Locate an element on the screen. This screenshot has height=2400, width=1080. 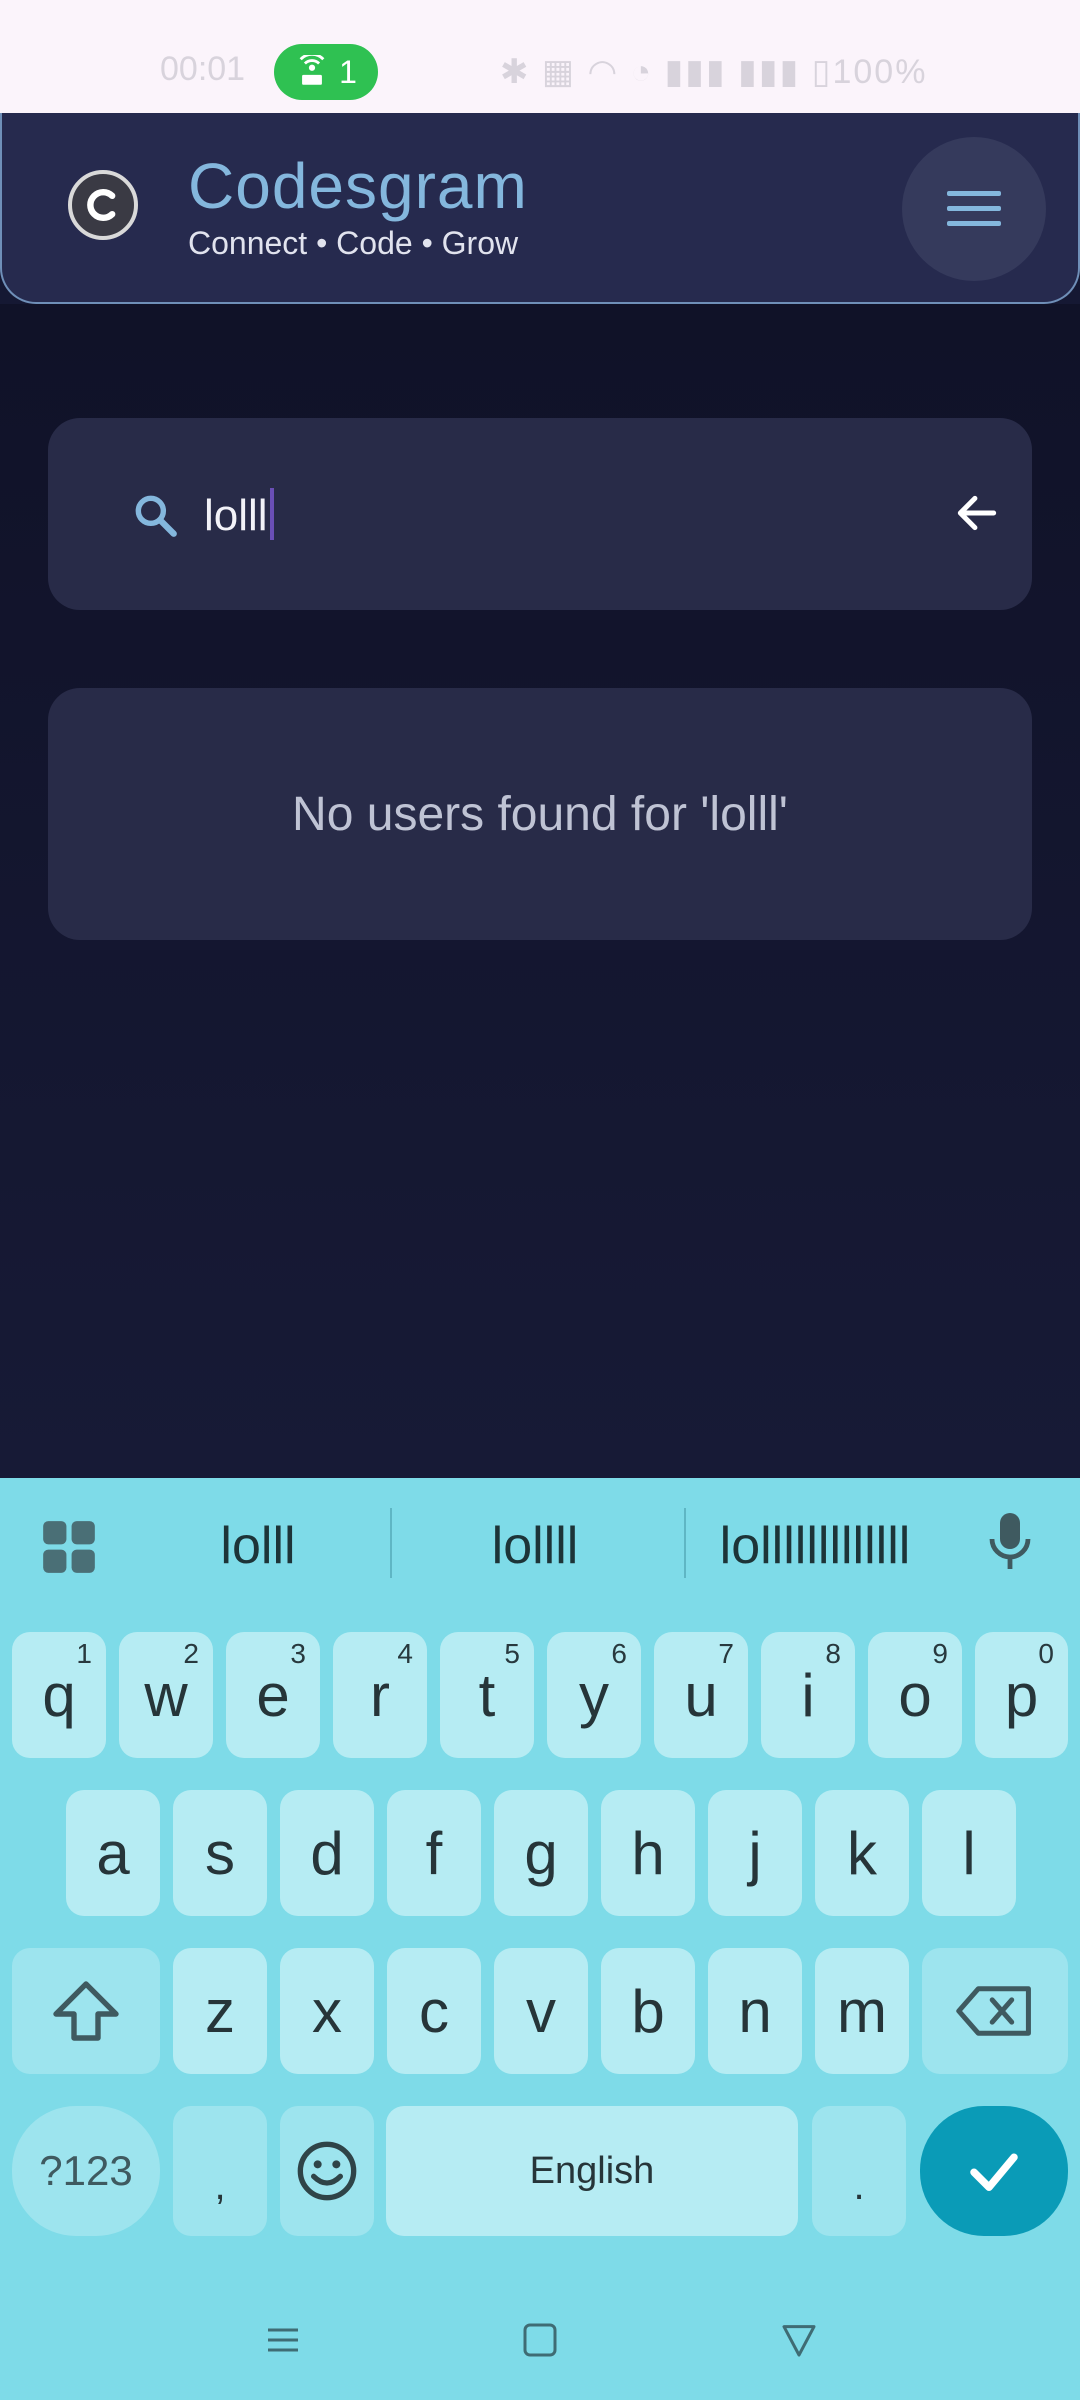
checkmark-icon is located at coordinates (994, 2172).